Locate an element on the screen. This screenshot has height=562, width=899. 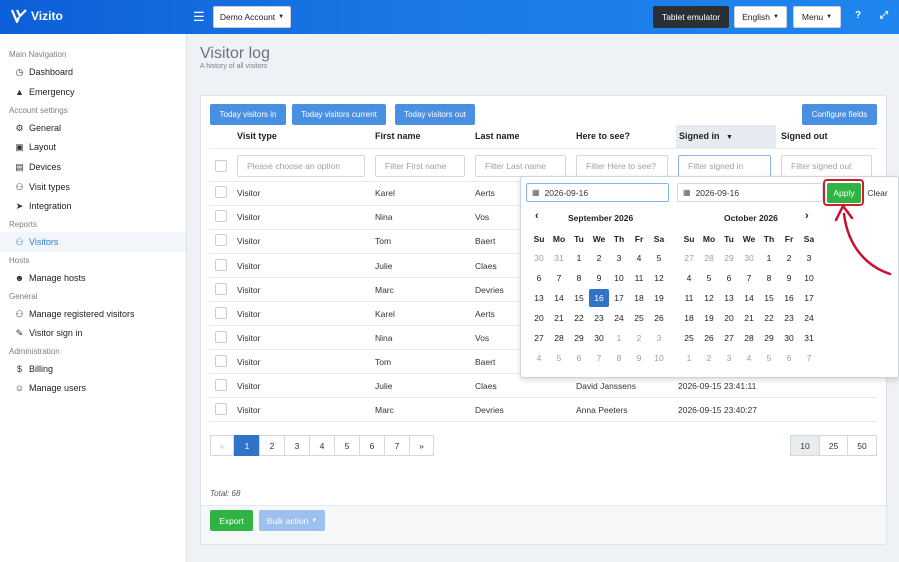
calendar-day: 12 is located at coordinates (659, 278).